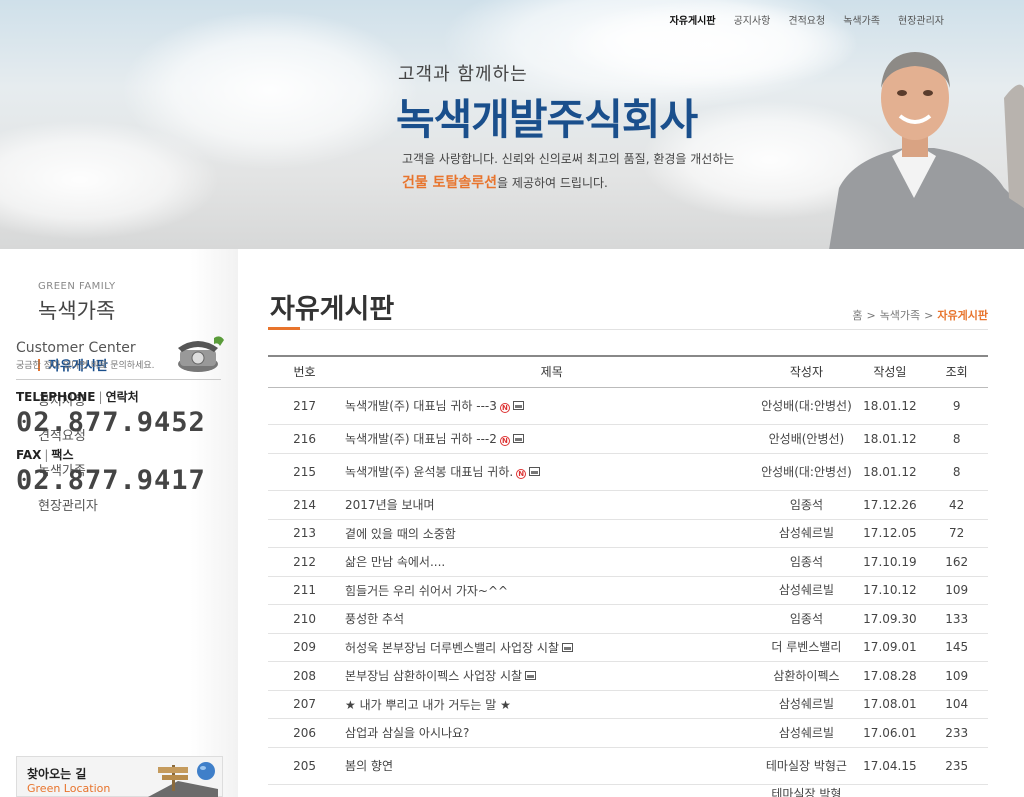 The image size is (1024, 797). What do you see at coordinates (890, 647) in the screenshot?
I see `cell-date: 17.09.01` at bounding box center [890, 647].